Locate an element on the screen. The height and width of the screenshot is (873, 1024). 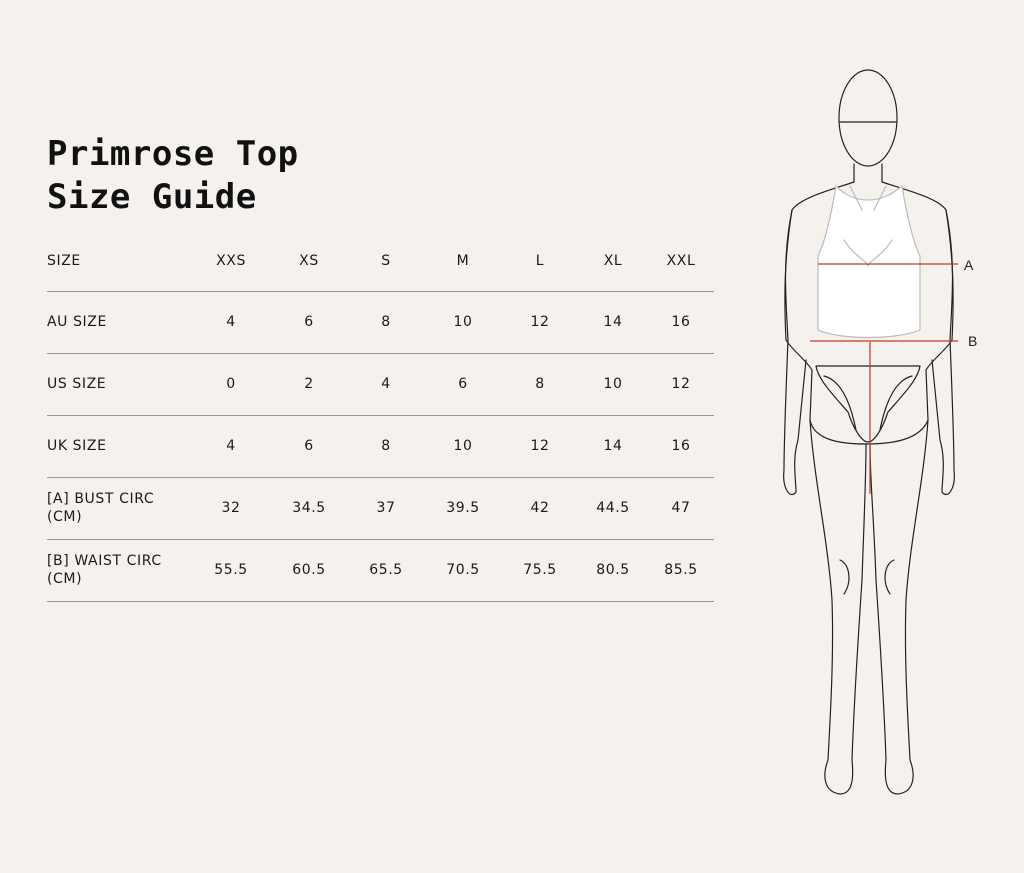
bust-marker-label: A is located at coordinates (969, 265).